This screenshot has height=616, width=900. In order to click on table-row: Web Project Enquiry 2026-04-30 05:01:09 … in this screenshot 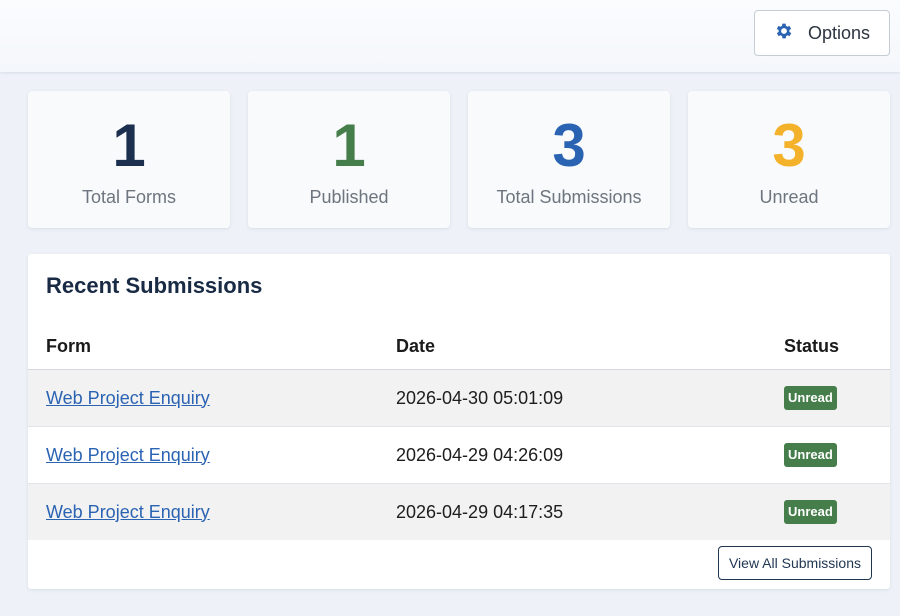, I will do `click(459, 398)`.